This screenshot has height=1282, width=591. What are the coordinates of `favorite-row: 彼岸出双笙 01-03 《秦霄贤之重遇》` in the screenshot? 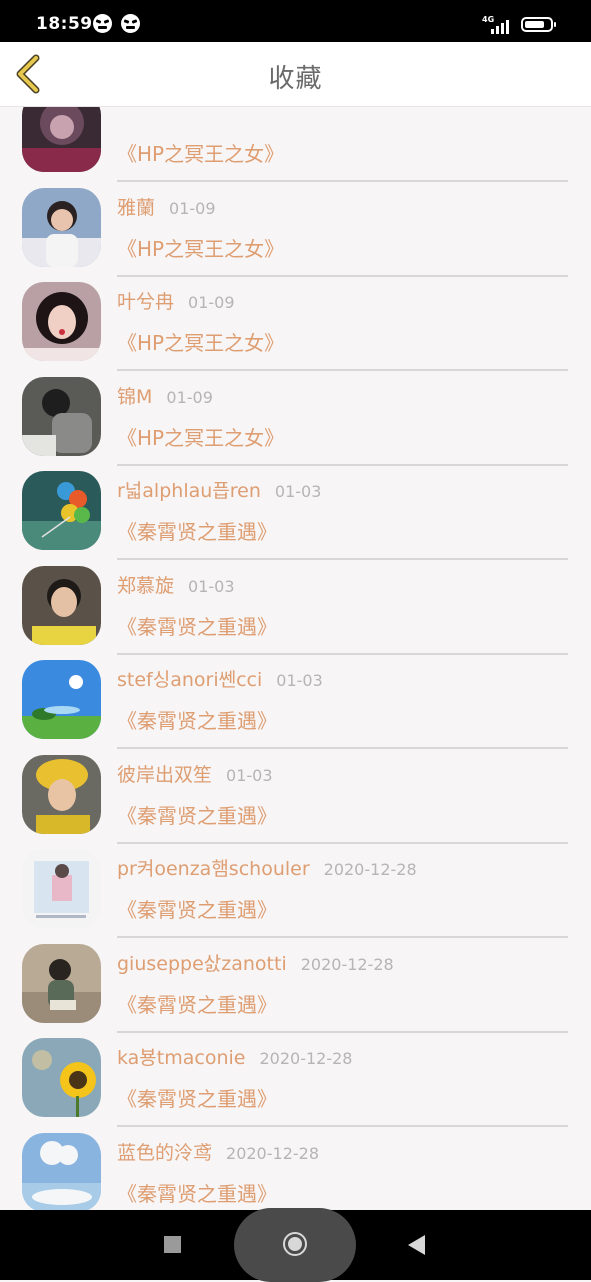 It's located at (295, 790).